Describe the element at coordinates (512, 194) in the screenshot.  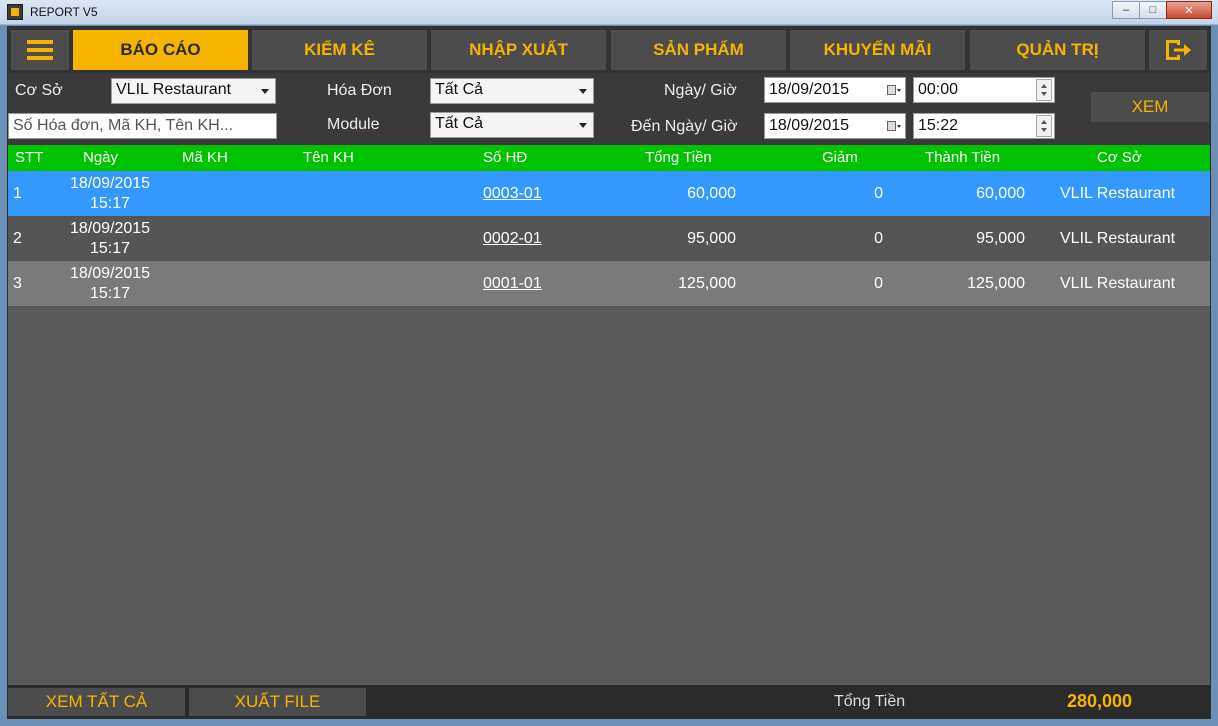
I see `cell-so-hd-link: 0003-01` at that location.